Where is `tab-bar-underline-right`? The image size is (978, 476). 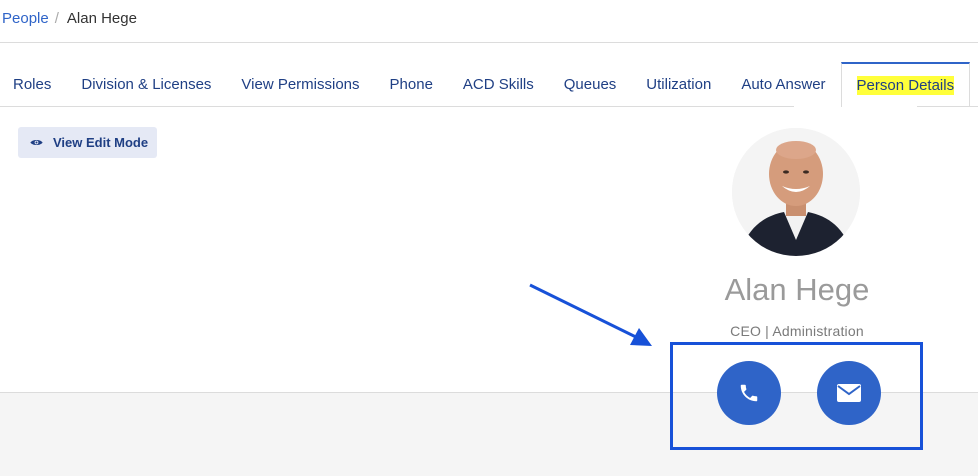
tab-bar-underline-right is located at coordinates (947, 106).